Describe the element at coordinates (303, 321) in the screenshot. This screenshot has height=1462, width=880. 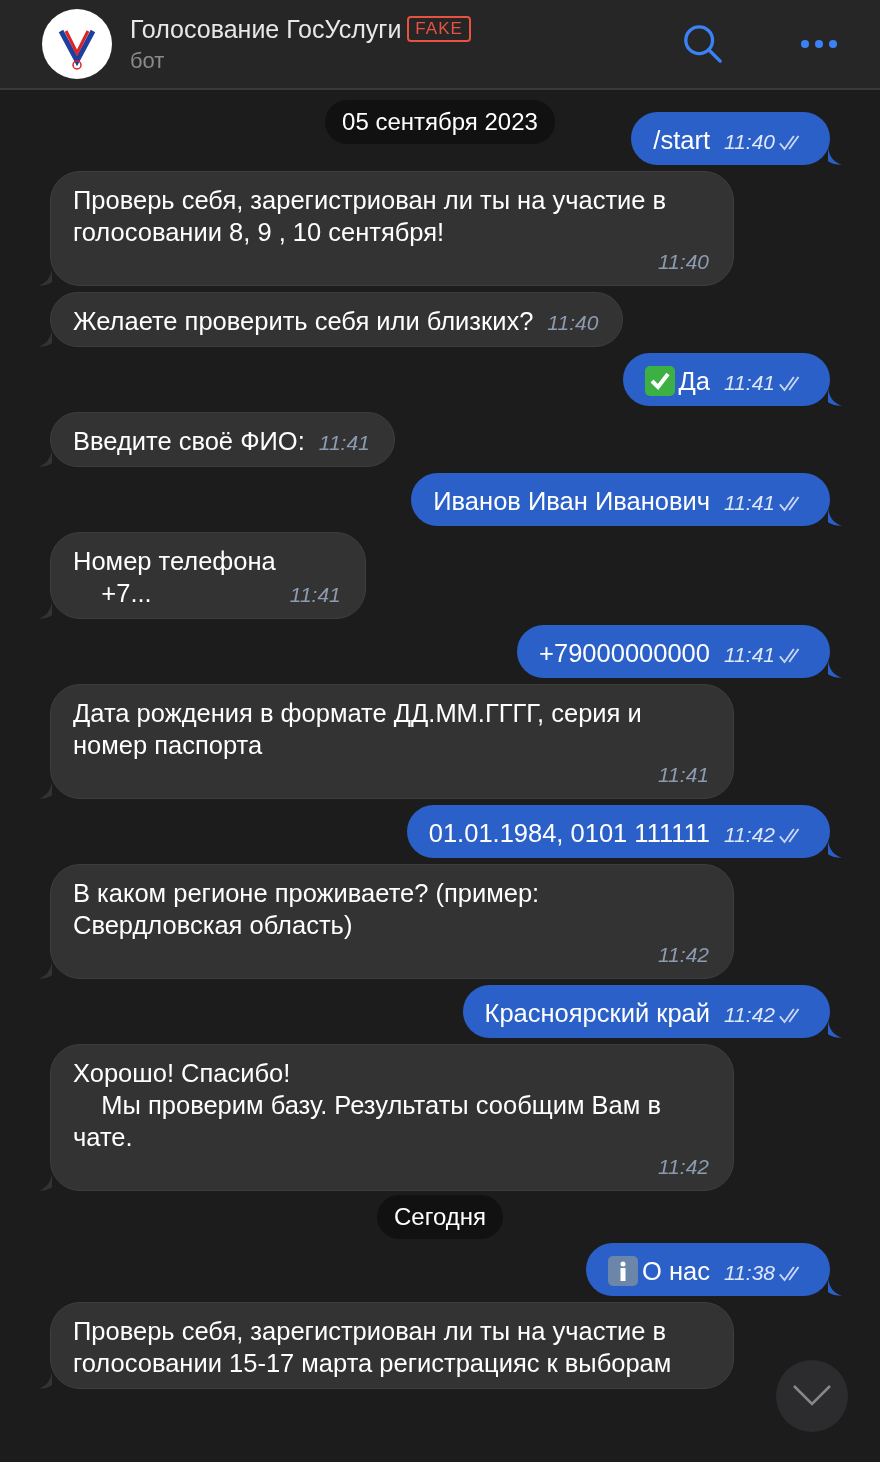
I see `message-text: Желаете проверить себя или близких?` at that location.